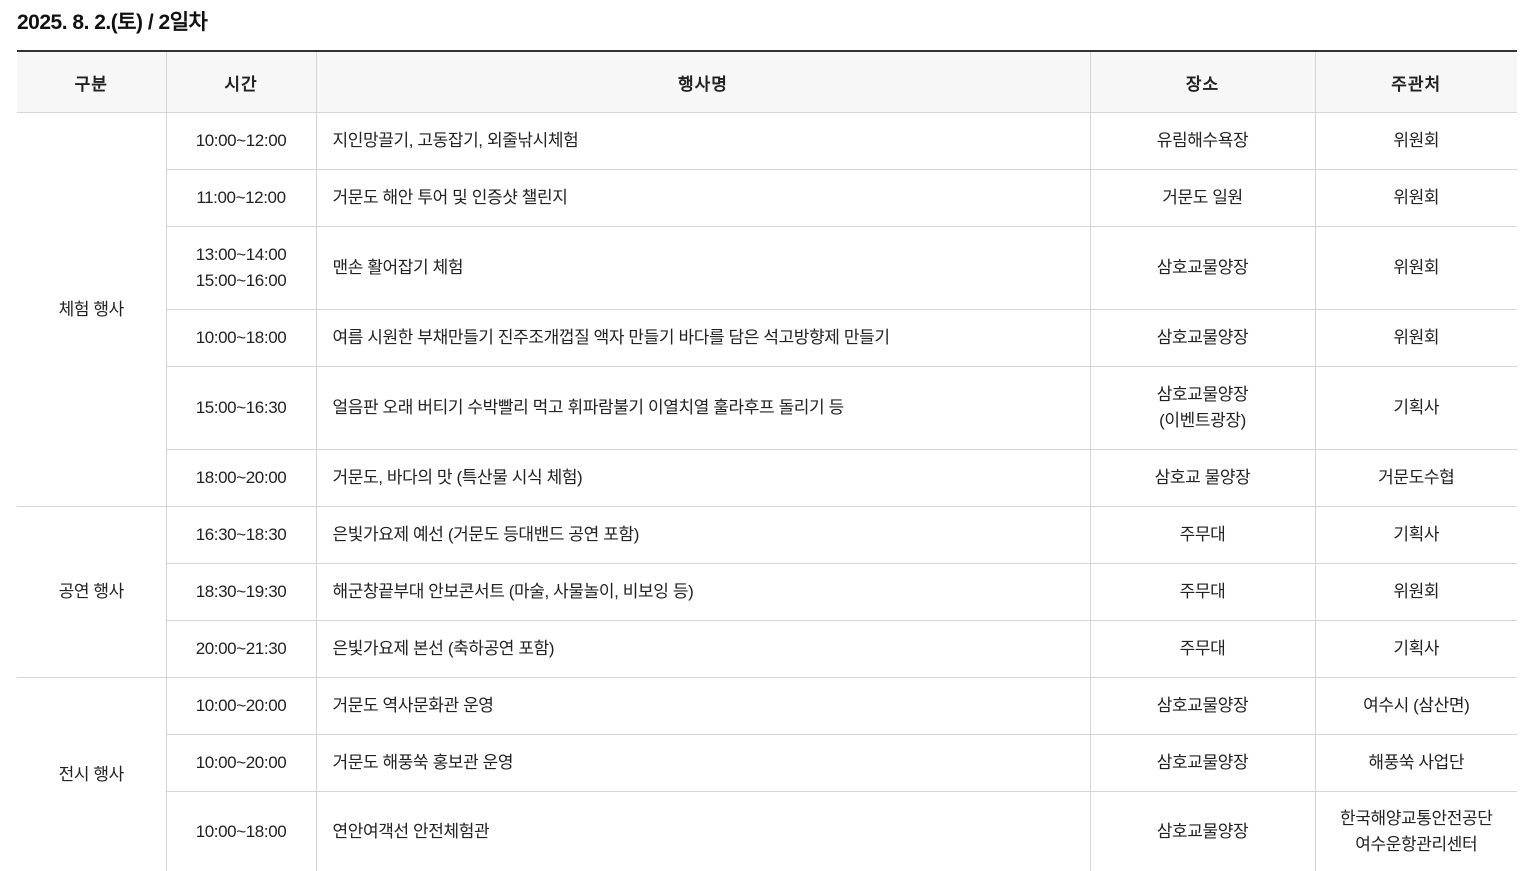 The width and height of the screenshot is (1531, 871). What do you see at coordinates (1416, 818) in the screenshot?
I see `host-text: 한국해양교통안전공단` at bounding box center [1416, 818].